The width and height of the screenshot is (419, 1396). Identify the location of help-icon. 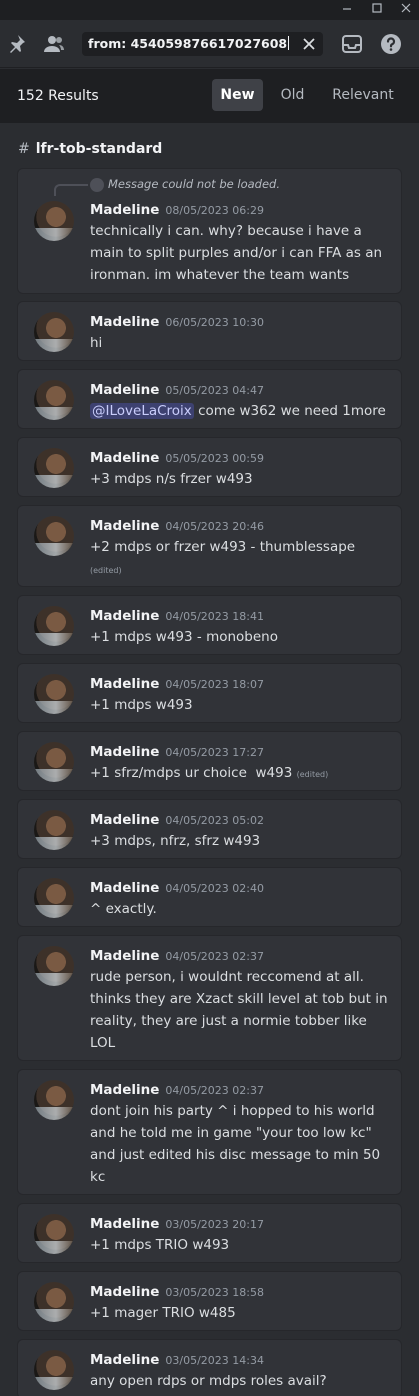
(391, 44).